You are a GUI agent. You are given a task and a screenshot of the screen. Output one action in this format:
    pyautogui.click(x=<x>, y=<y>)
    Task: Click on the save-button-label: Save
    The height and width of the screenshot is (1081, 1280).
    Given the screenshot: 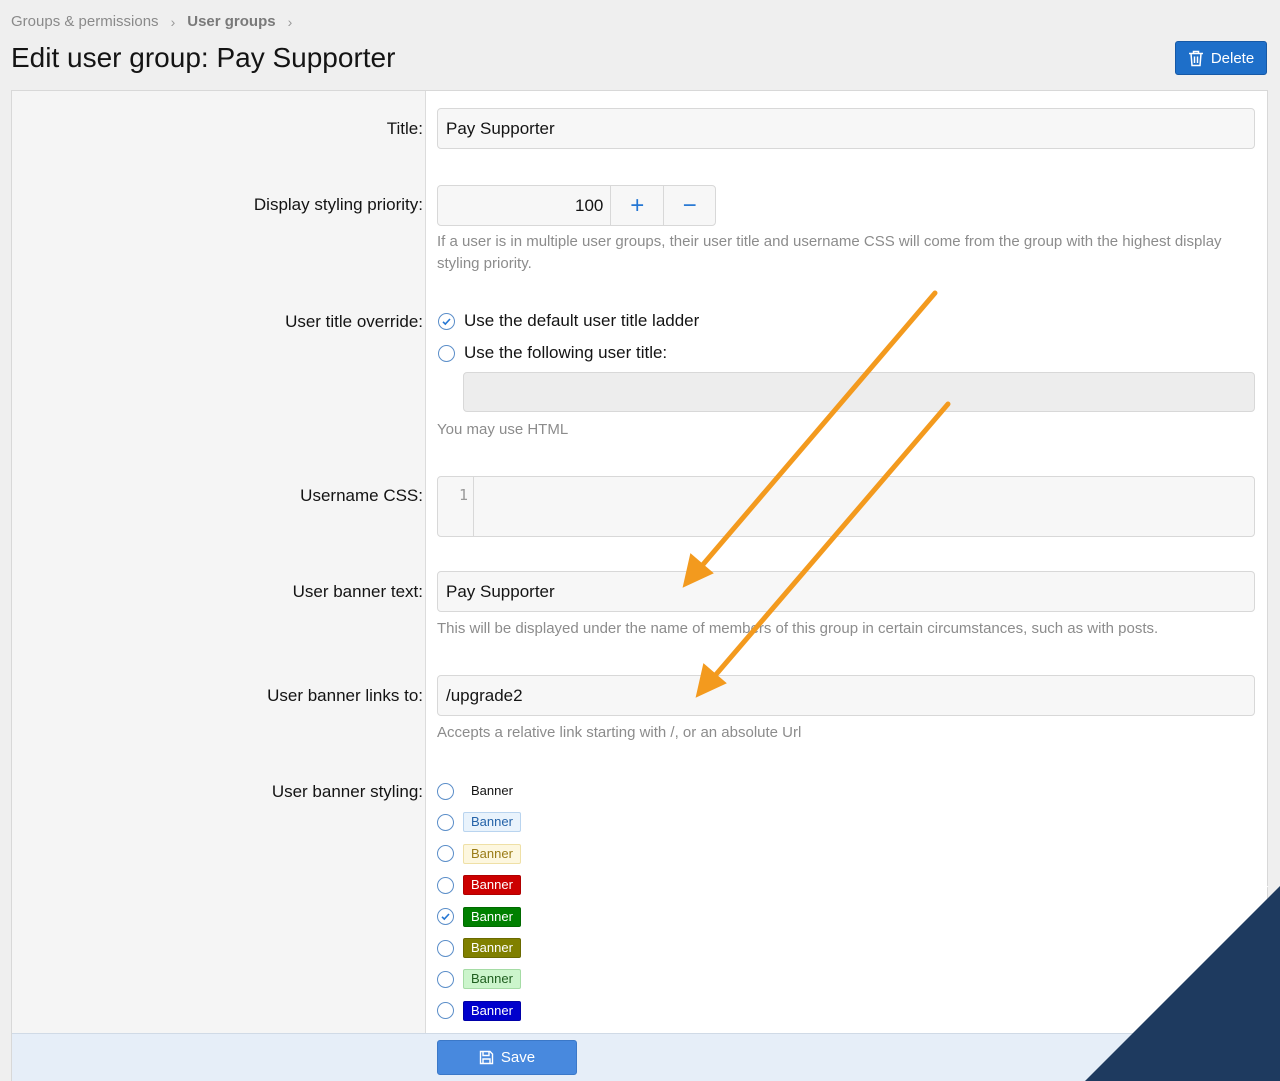 What is the action you would take?
    pyautogui.click(x=518, y=1057)
    